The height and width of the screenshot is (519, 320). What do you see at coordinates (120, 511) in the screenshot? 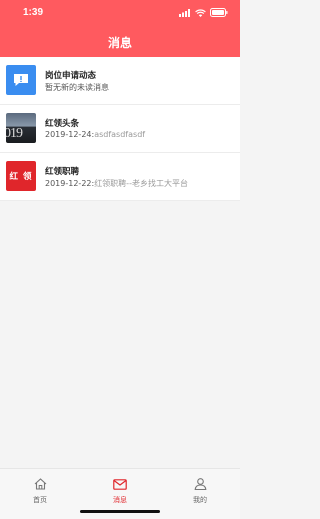
I see `home-indicator` at bounding box center [120, 511].